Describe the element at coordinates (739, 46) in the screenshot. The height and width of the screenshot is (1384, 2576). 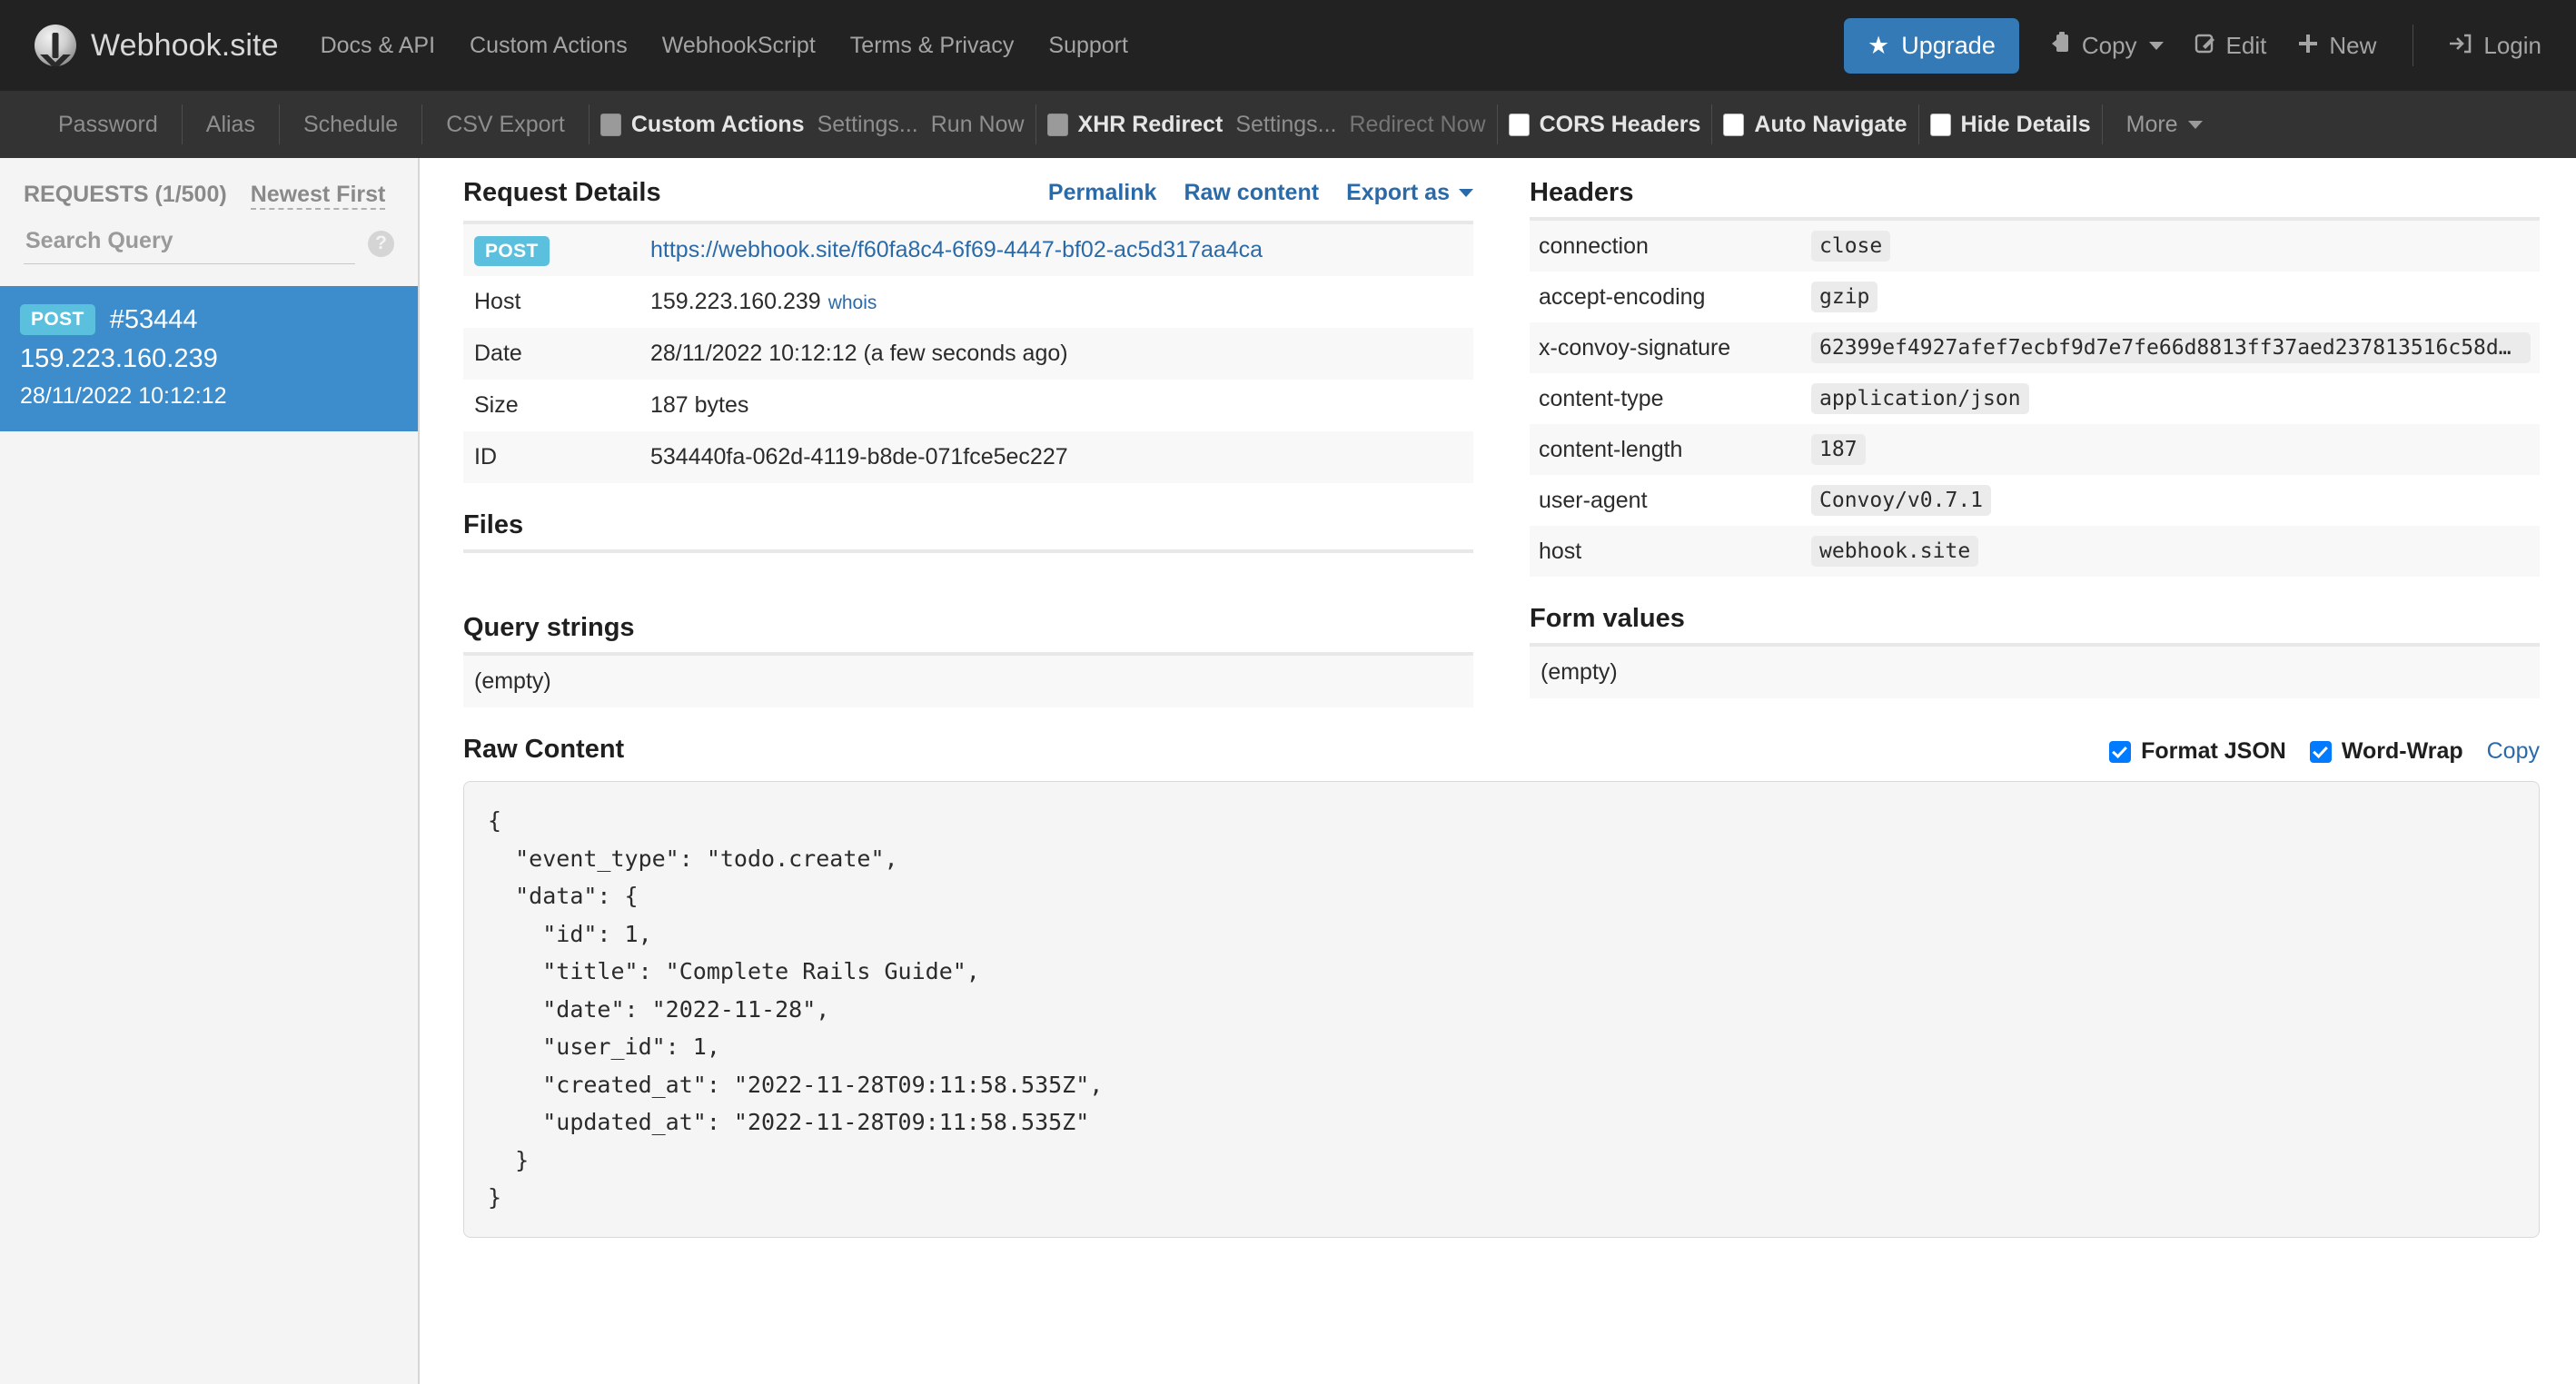
I see `nav-link-webhookscript: WebhookScript` at that location.